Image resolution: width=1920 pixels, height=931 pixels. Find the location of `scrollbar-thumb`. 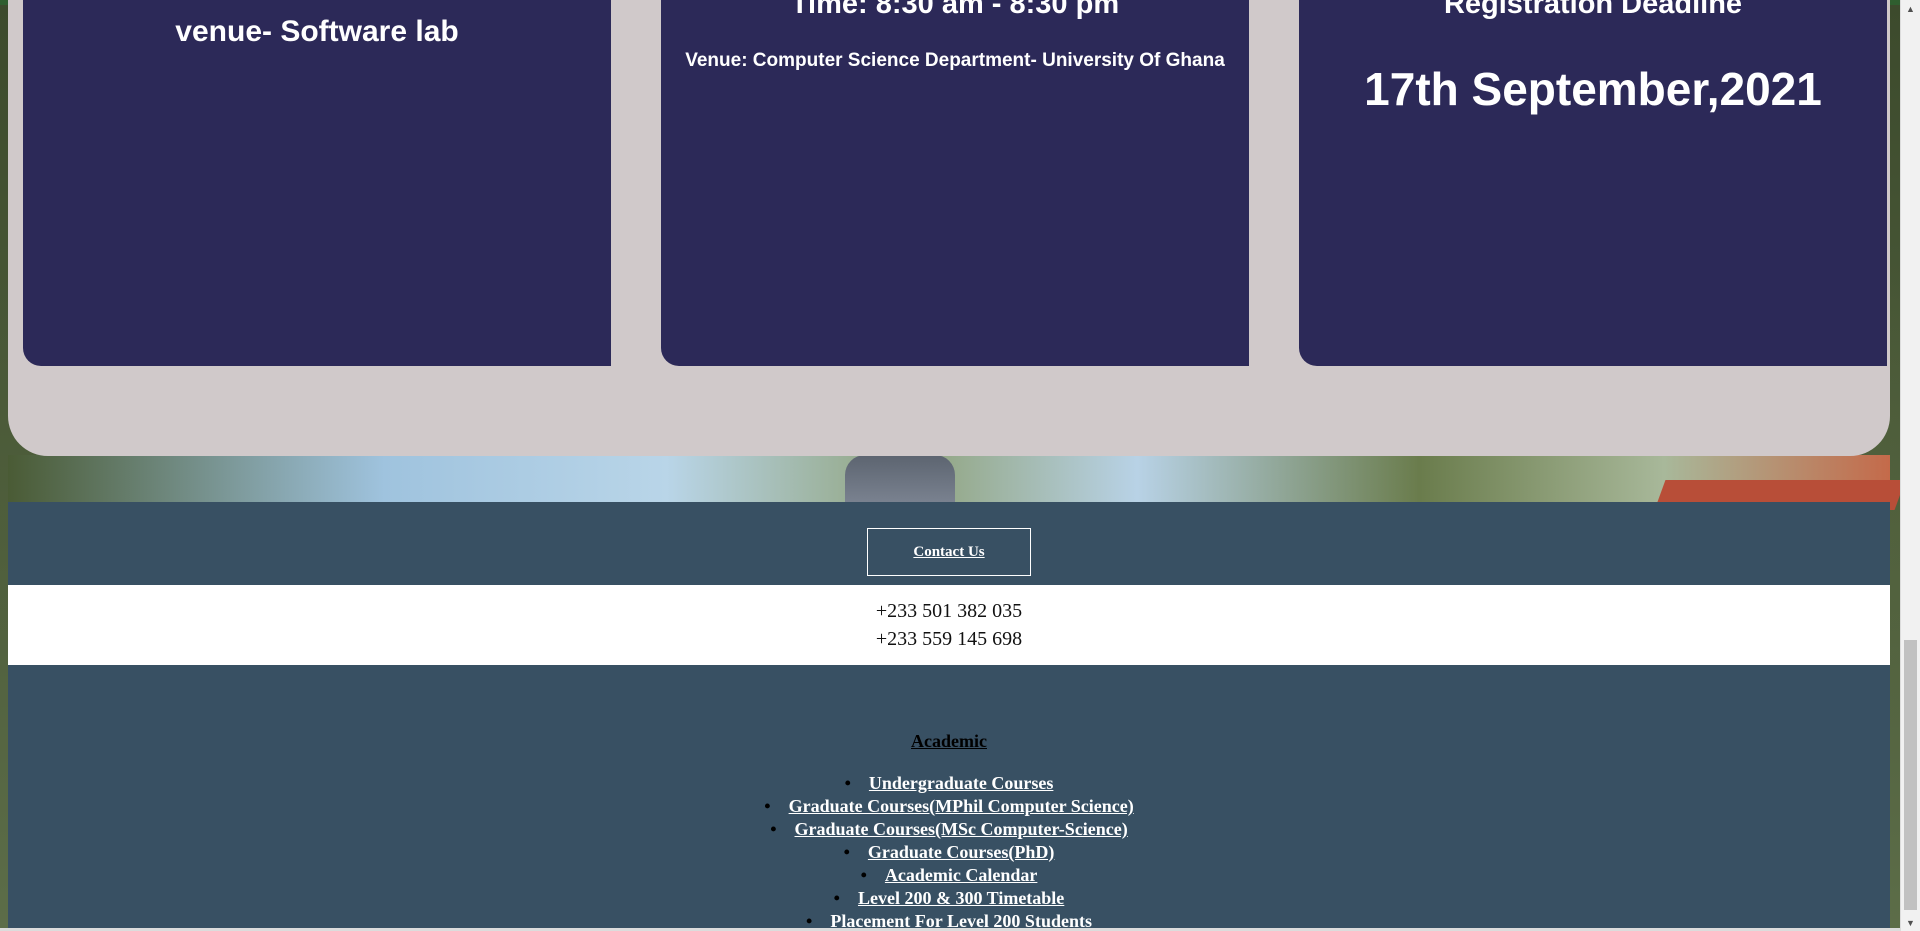

scrollbar-thumb is located at coordinates (1910, 775).